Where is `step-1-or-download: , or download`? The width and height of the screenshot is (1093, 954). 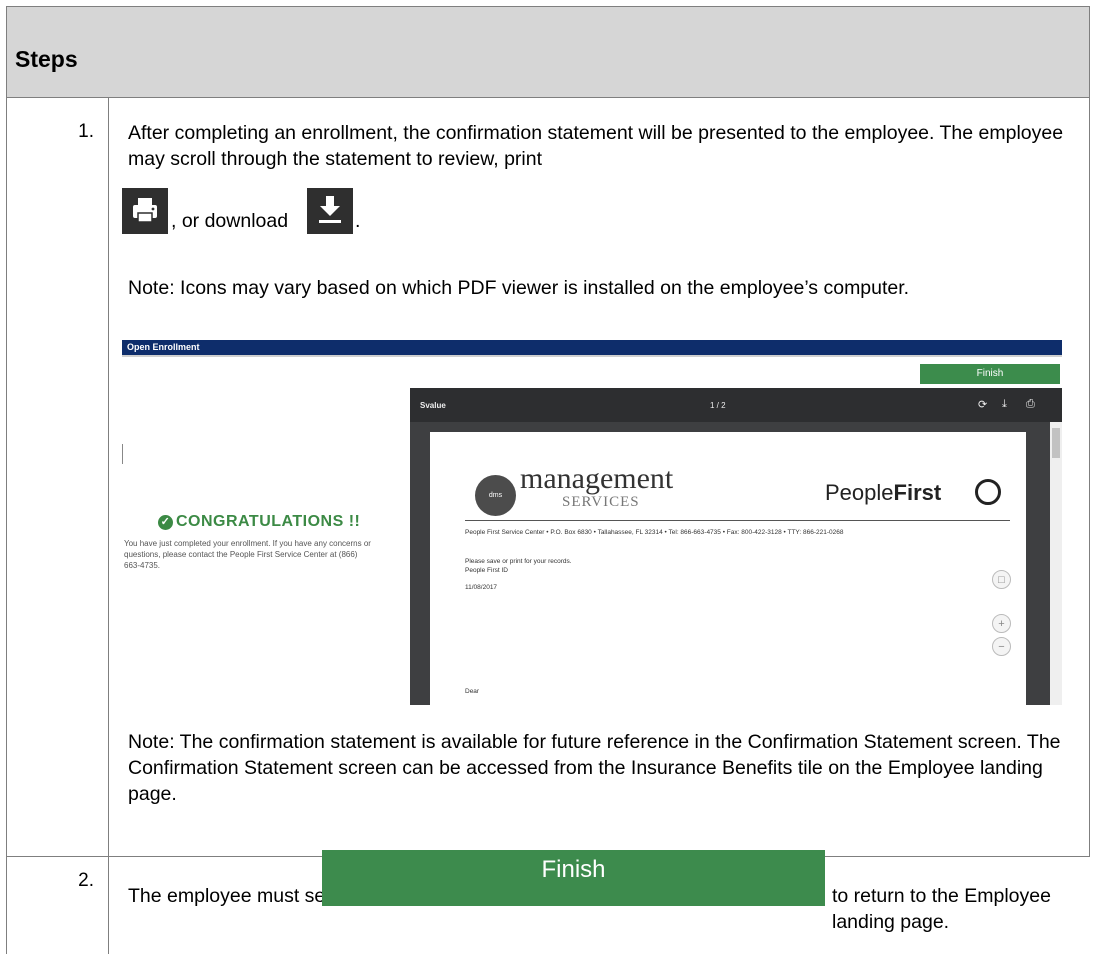 step-1-or-download: , or download is located at coordinates (230, 221).